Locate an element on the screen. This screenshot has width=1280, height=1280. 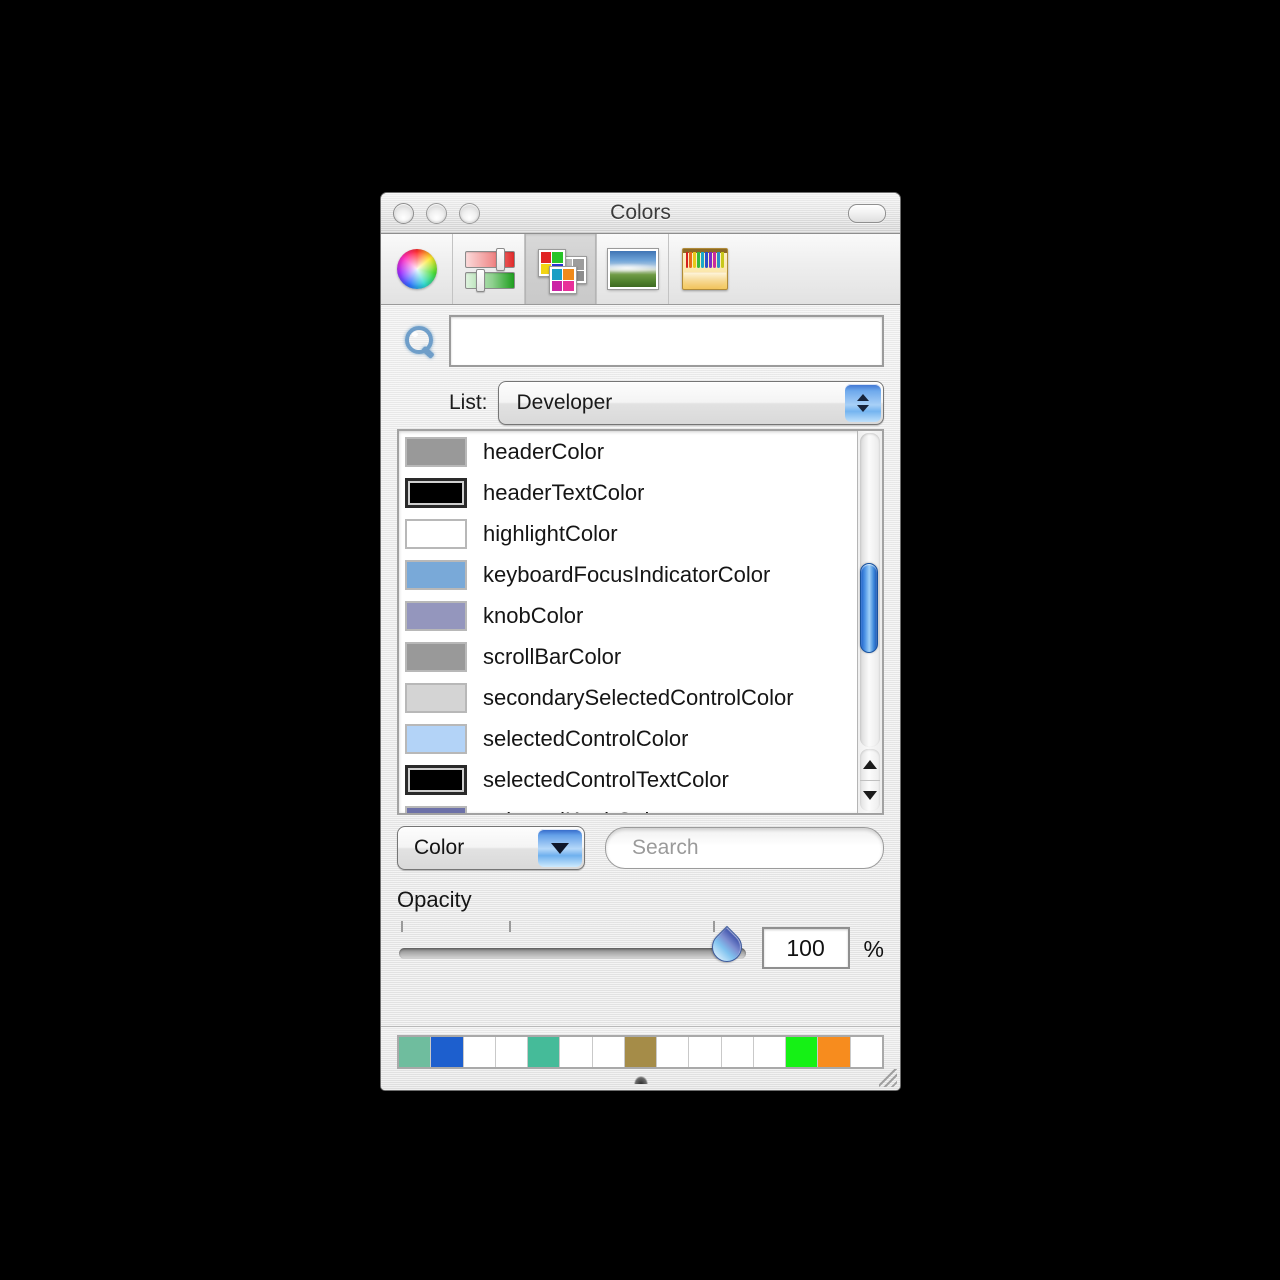
color-wheel-icon is located at coordinates (416, 269).